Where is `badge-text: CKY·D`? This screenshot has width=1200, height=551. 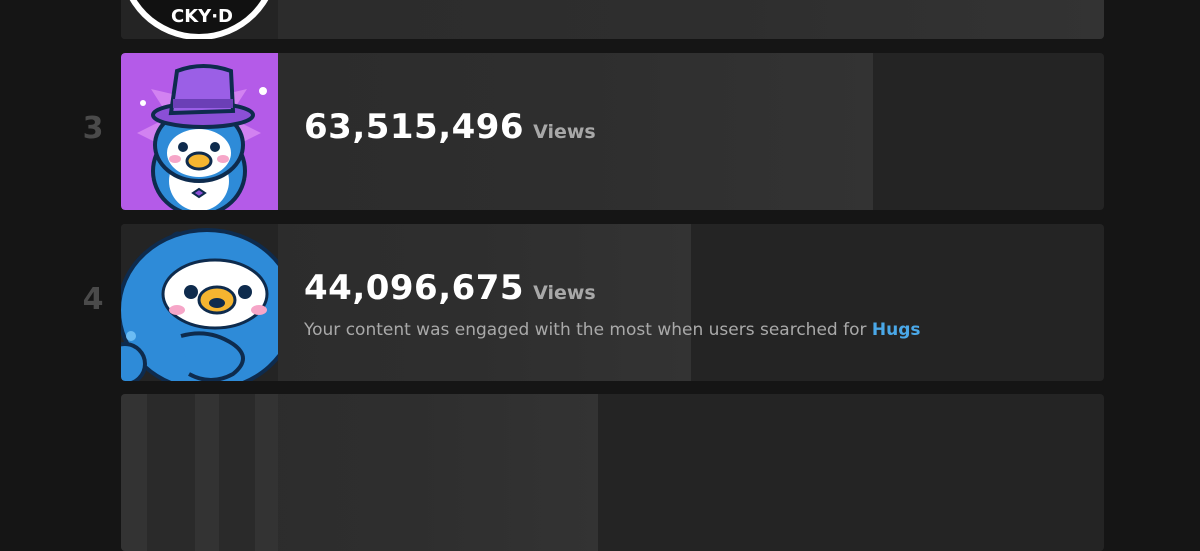 badge-text: CKY·D is located at coordinates (202, 16).